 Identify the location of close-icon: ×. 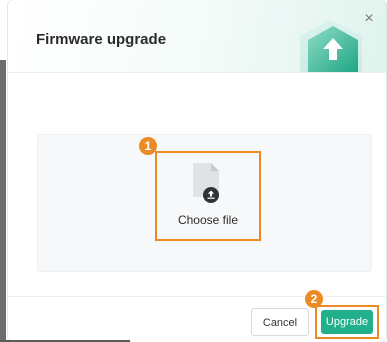
(369, 19).